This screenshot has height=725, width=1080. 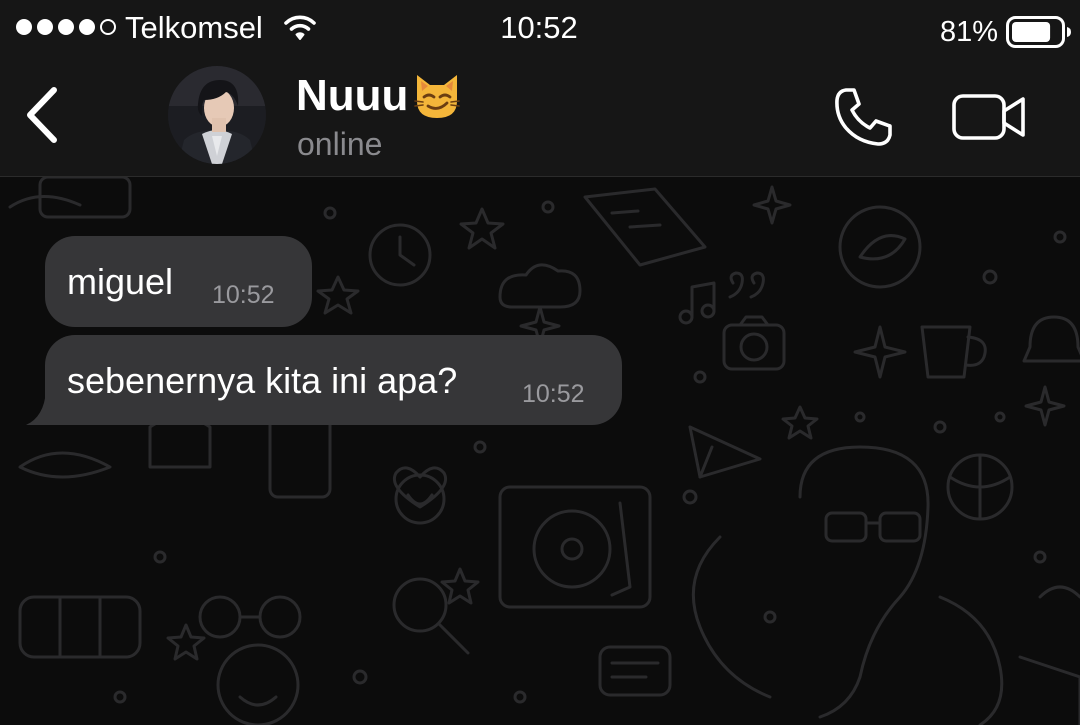 What do you see at coordinates (352, 95) in the screenshot?
I see `contact-name-text: Nuuu` at bounding box center [352, 95].